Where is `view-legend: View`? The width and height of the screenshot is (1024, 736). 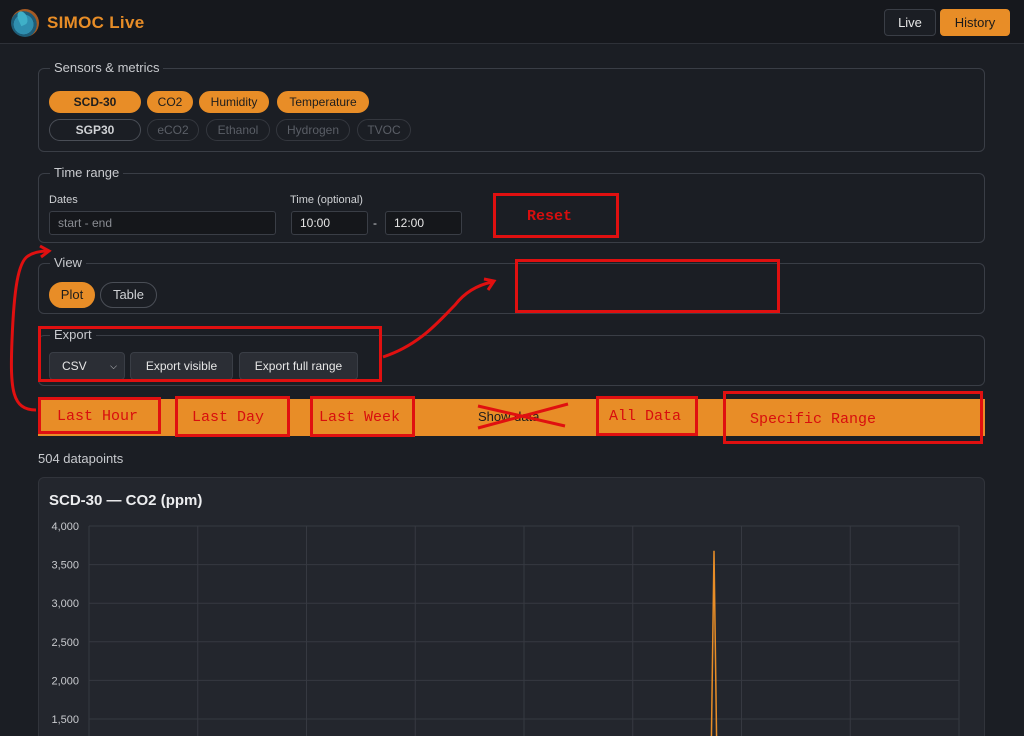 view-legend: View is located at coordinates (68, 262).